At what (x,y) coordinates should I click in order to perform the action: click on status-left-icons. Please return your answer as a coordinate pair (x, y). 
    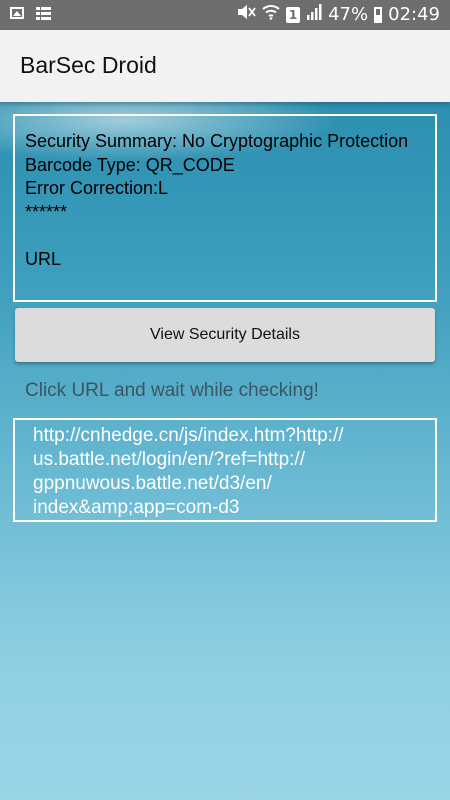
    Looking at the image, I should click on (30, 14).